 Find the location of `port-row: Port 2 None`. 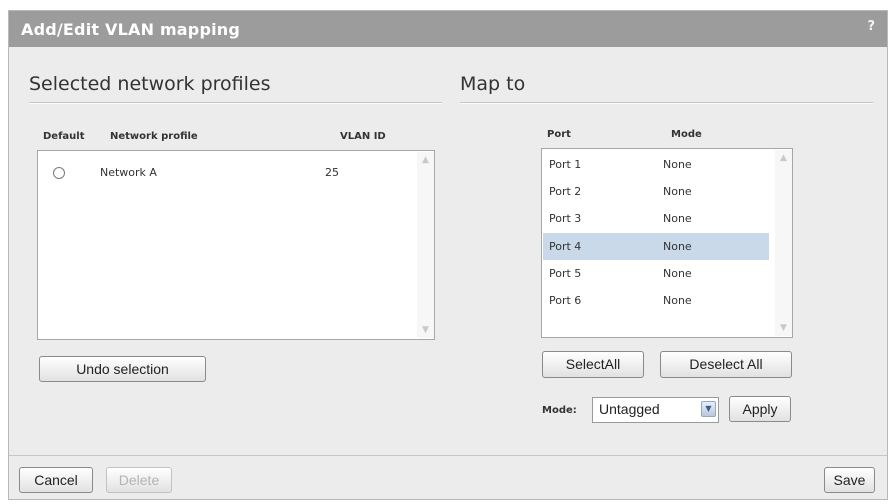

port-row: Port 2 None is located at coordinates (656, 191).